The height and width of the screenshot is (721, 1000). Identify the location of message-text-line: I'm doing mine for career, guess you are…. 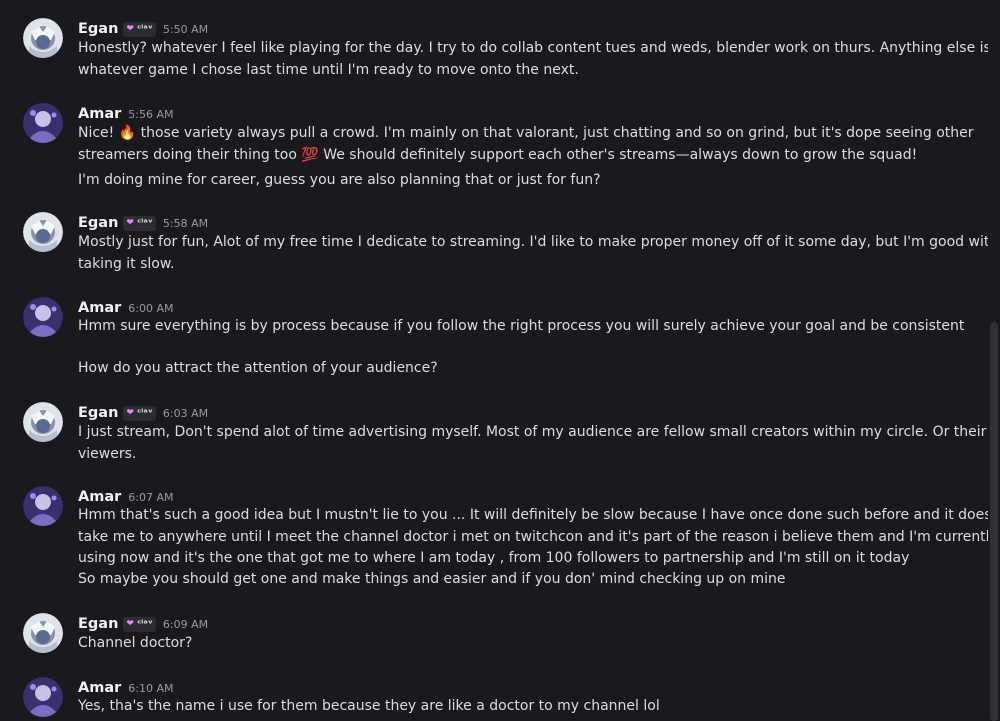
(339, 180).